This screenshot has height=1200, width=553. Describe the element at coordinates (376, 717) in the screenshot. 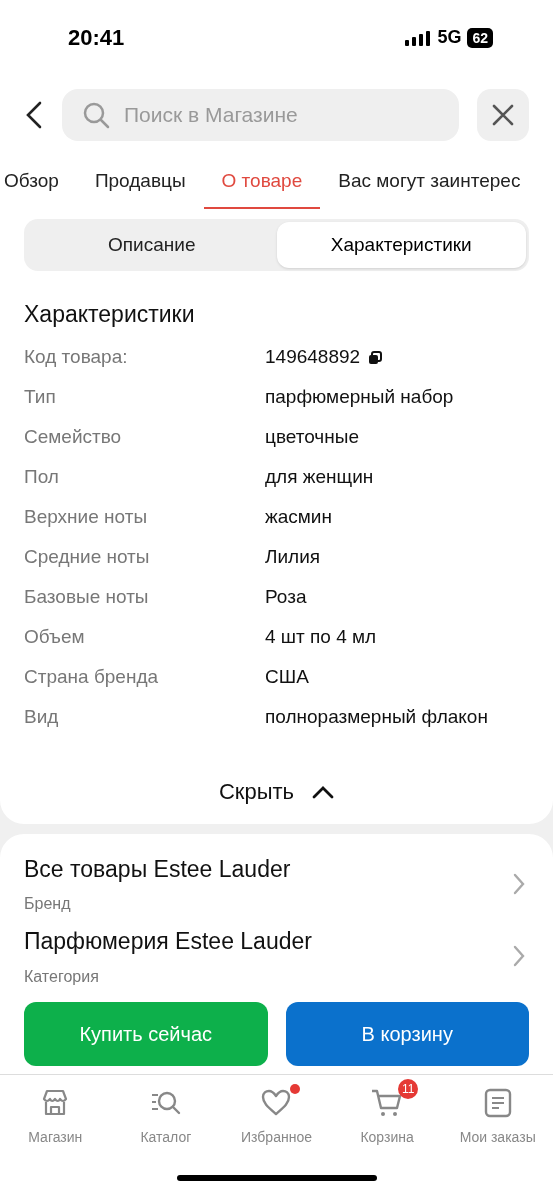

I see `spec-value: полноразмерный флакон` at that location.